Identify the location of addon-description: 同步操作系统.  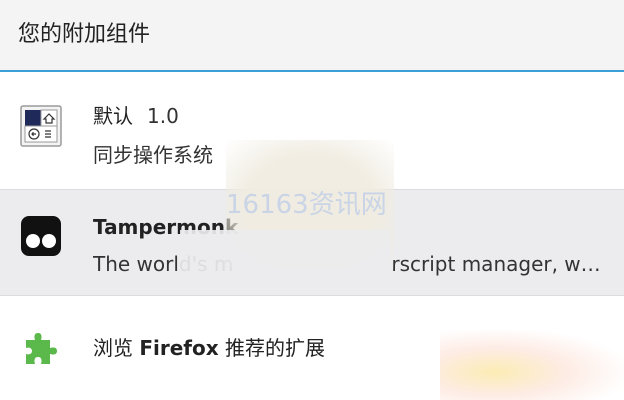
(153, 155).